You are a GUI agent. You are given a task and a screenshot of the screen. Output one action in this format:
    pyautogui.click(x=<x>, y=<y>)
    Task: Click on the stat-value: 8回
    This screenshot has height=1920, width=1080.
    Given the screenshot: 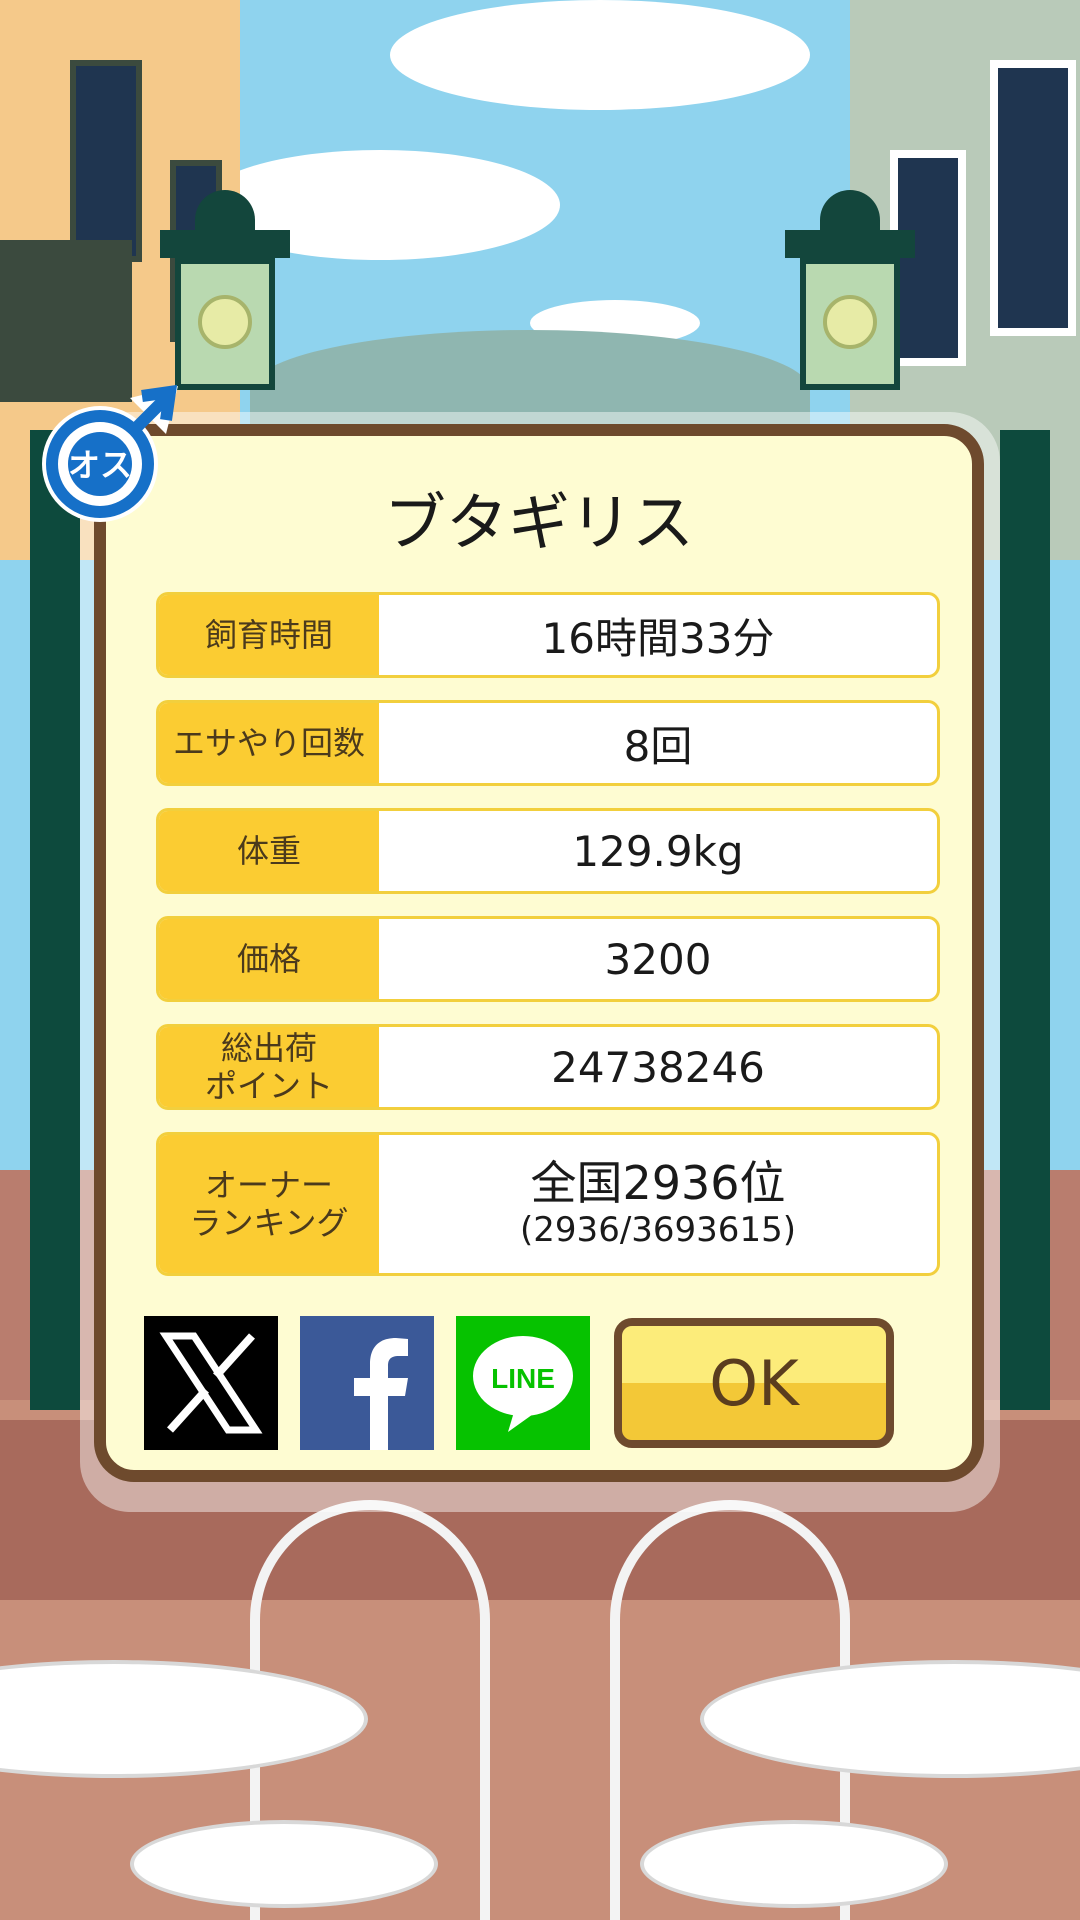 What is the action you would take?
    pyautogui.click(x=658, y=746)
    